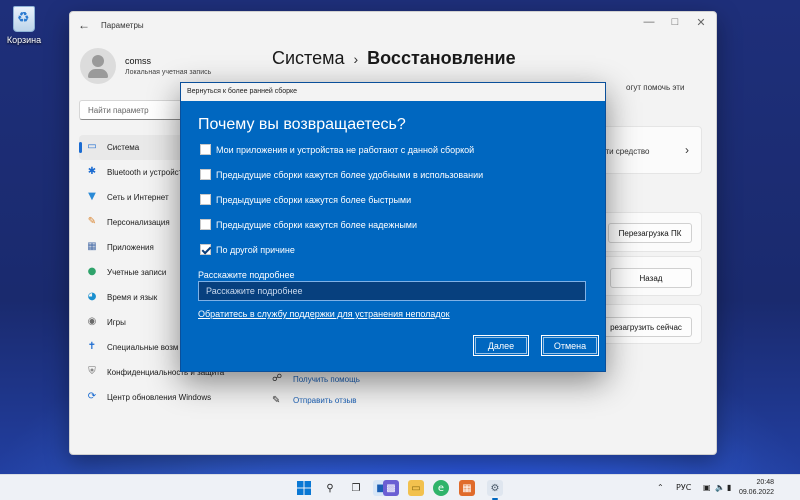  I want to click on recovery-intro-text: огут помочь эти, so click(655, 87).